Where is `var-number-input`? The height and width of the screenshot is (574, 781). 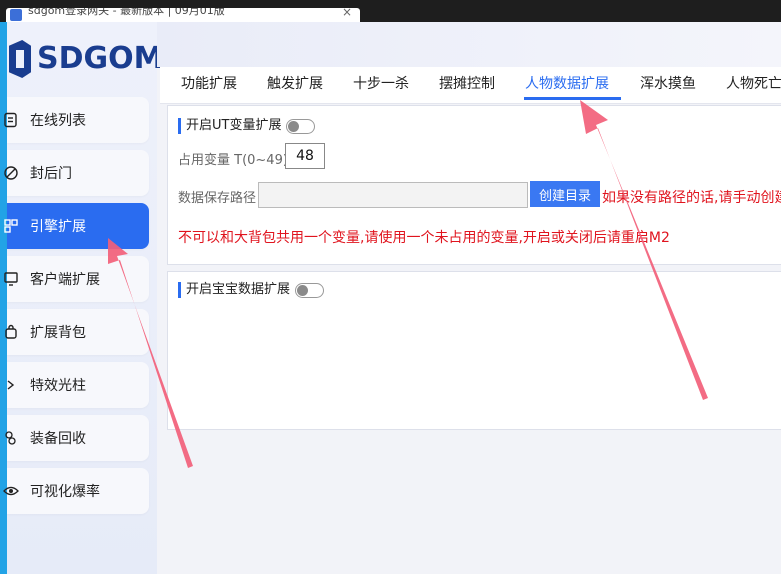
var-number-input is located at coordinates (305, 156).